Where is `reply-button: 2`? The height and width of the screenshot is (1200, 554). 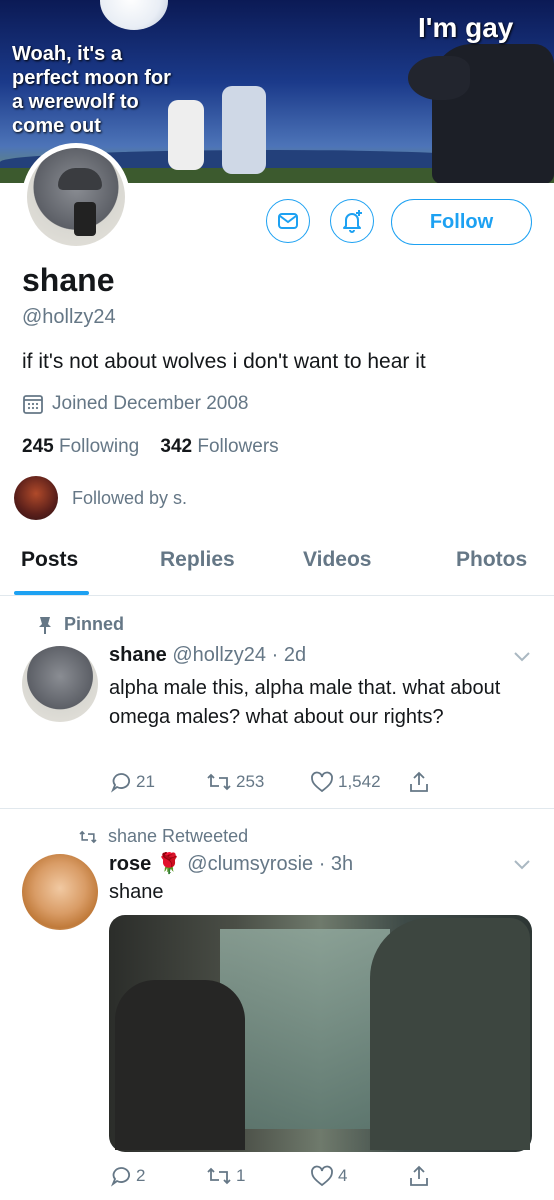
reply-button: 2 is located at coordinates (158, 1176).